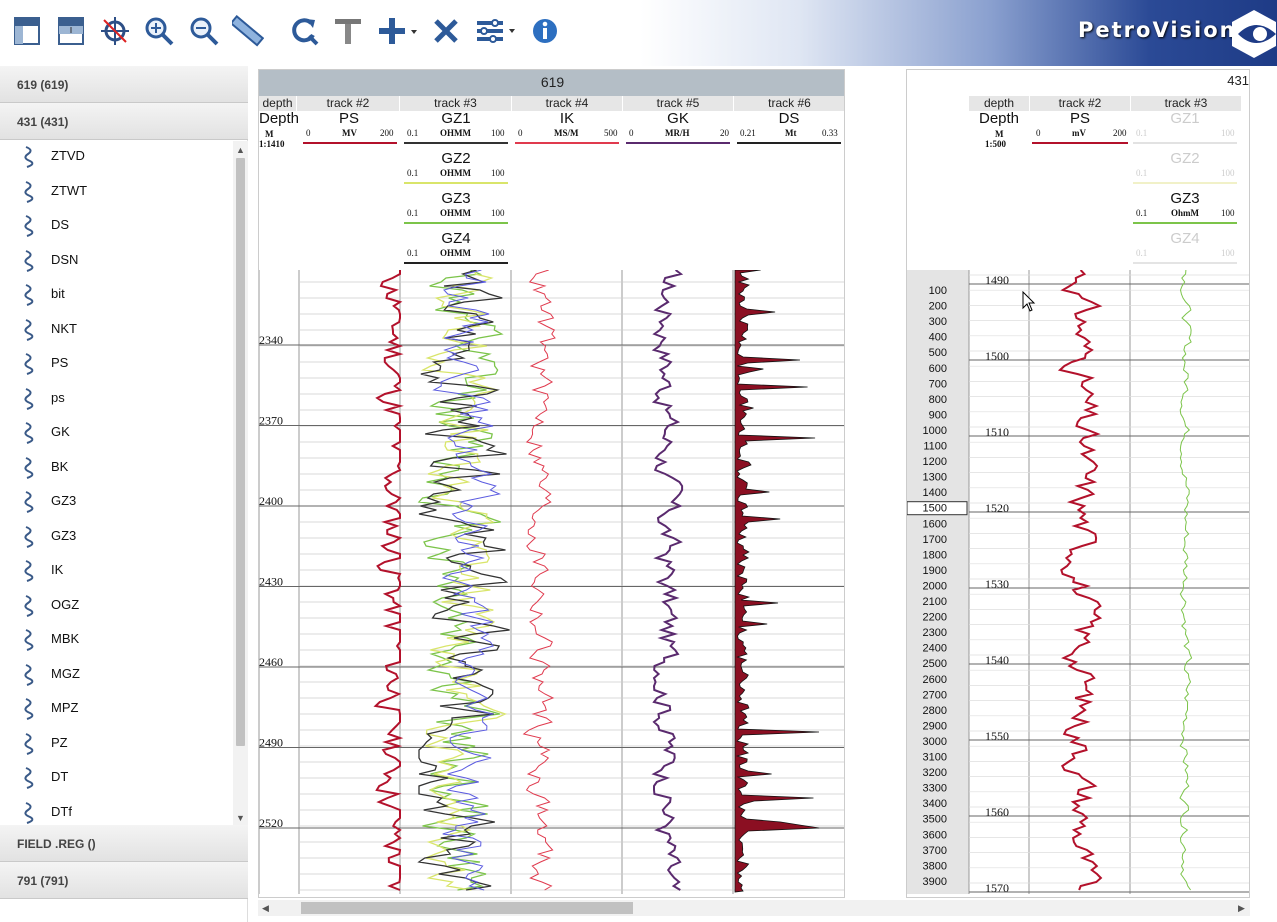 Image resolution: width=1277 pixels, height=922 pixels. I want to click on curve-header-gk: GK, so click(678, 118).